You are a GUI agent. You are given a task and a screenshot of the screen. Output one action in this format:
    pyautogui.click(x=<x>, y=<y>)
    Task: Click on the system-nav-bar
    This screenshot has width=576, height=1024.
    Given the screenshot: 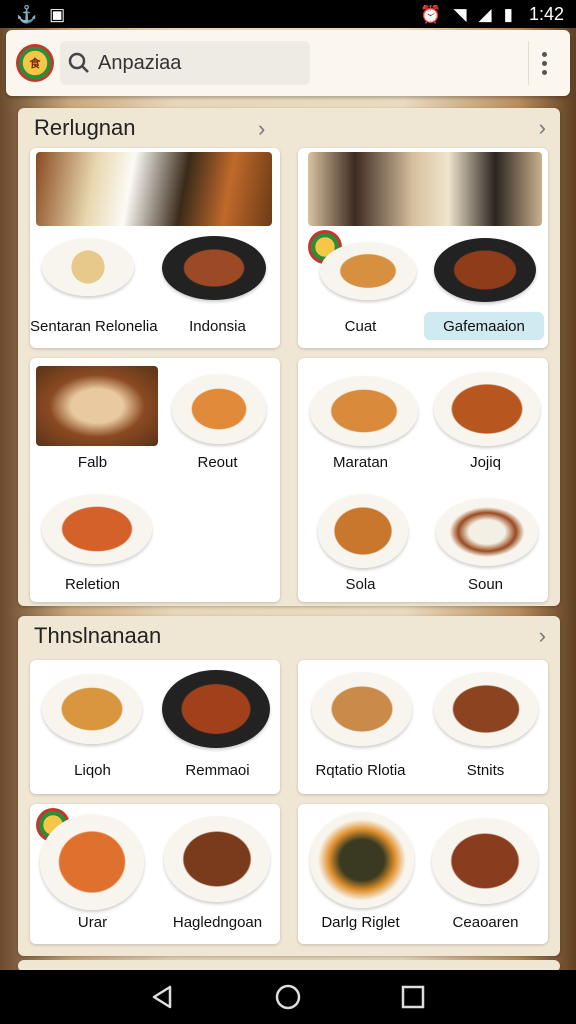 What is the action you would take?
    pyautogui.click(x=288, y=997)
    